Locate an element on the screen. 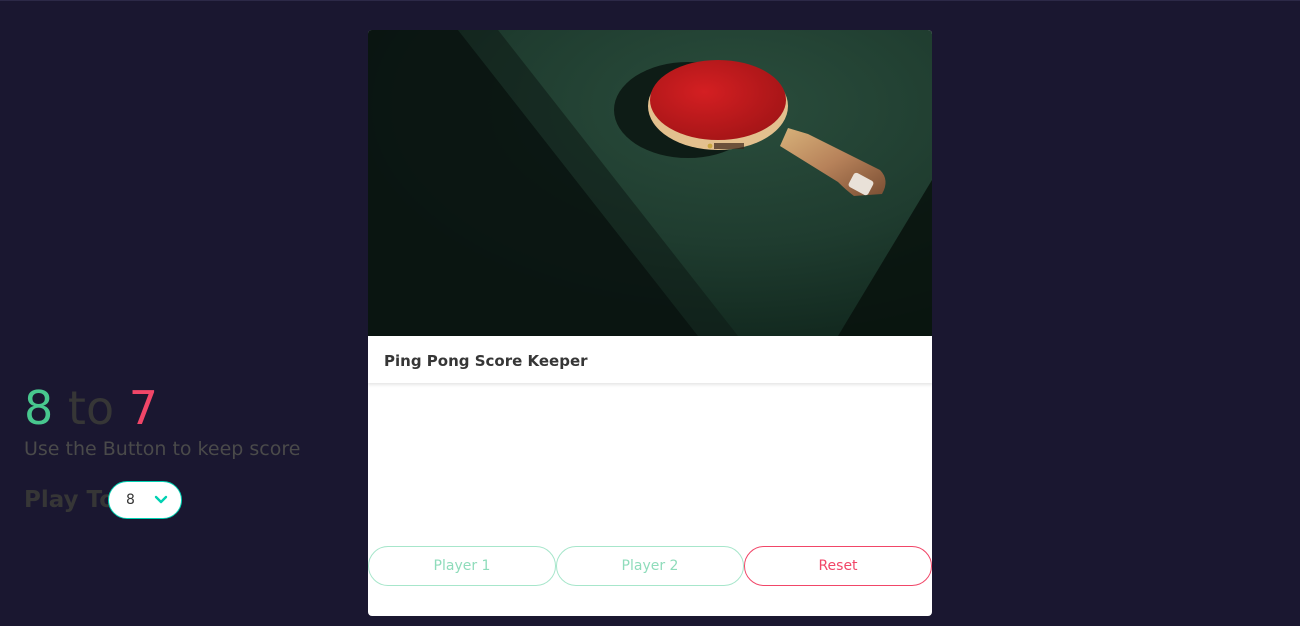 This screenshot has height=626, width=1300. chevron-down-icon is located at coordinates (161, 499).